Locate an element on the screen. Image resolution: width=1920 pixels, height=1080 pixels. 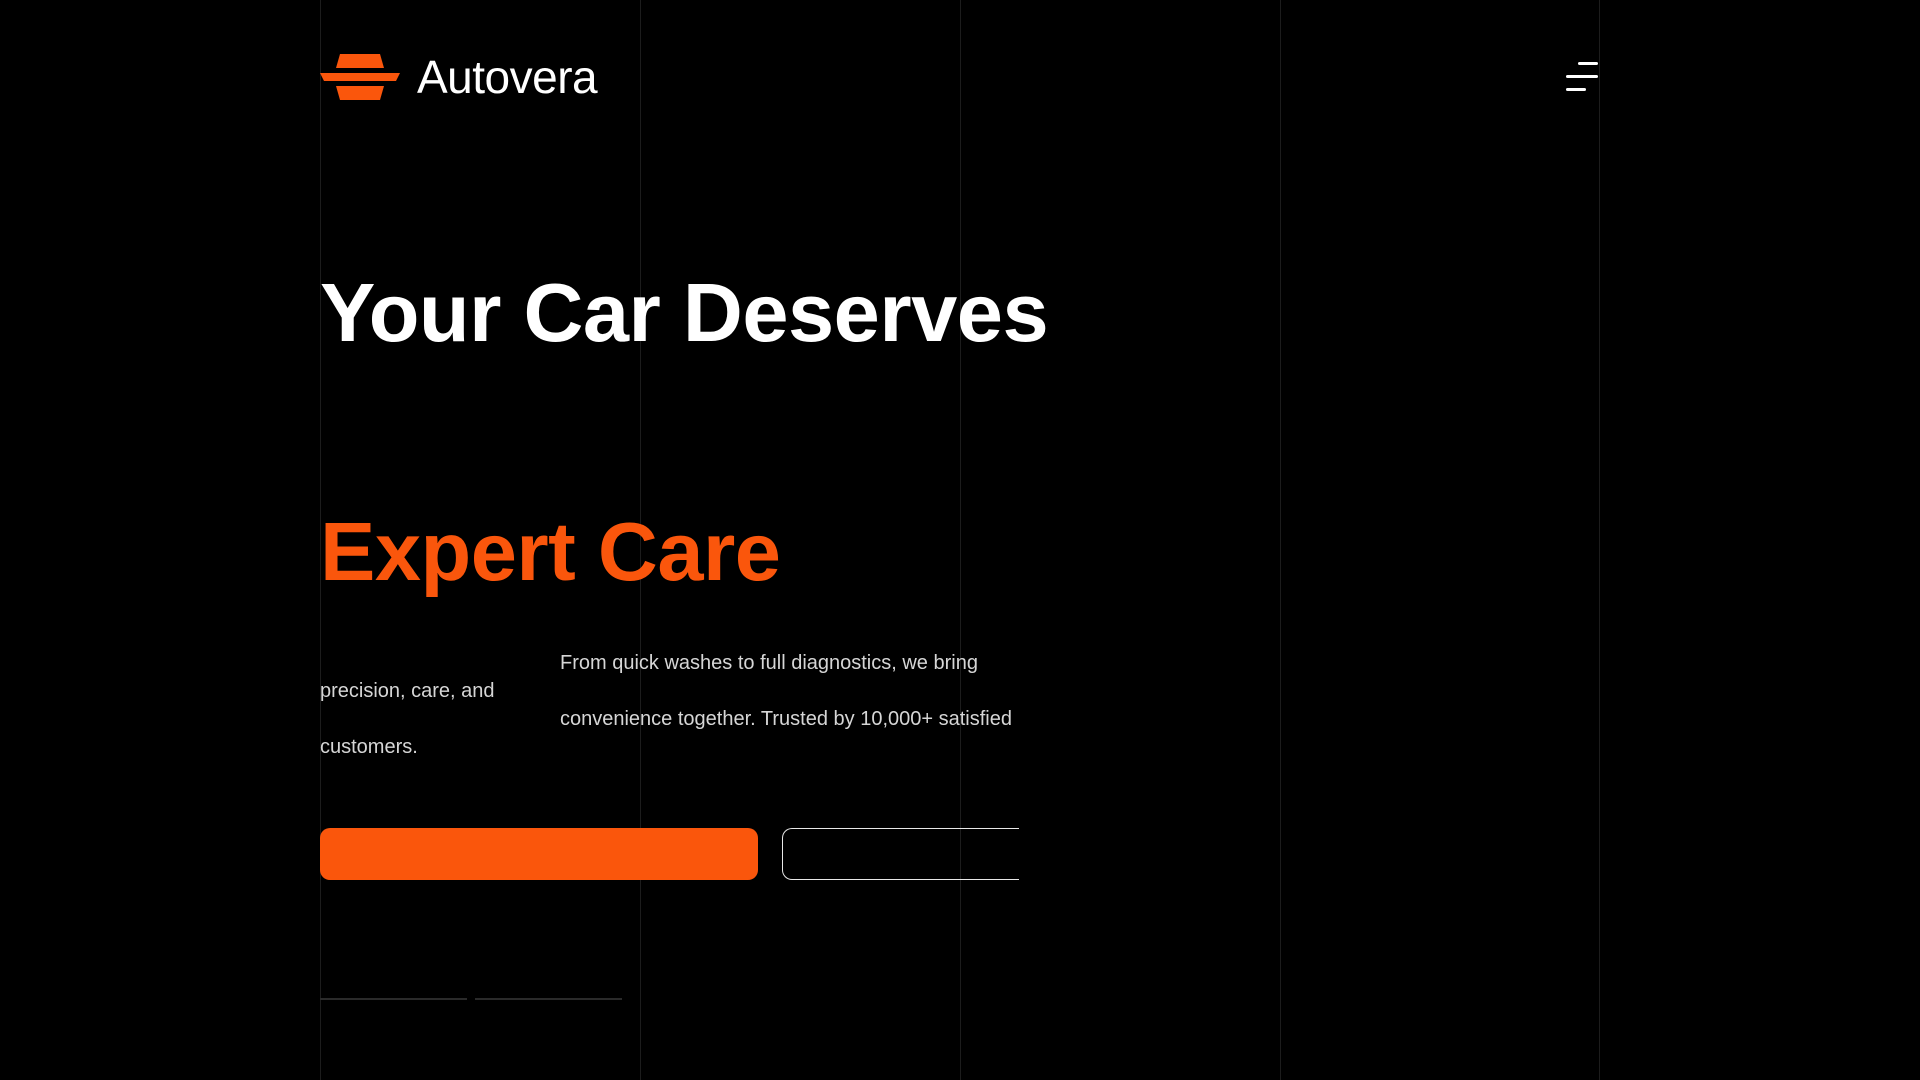
secondary-cta-button is located at coordinates (900, 854).